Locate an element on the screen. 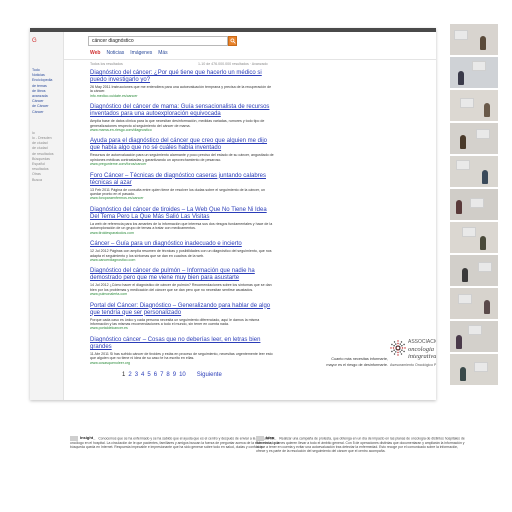 Image resolution: width=512 pixels, height=512 pixels. result-url: www.mama-en-riesgo.com/diagnostico is located at coordinates (182, 130).